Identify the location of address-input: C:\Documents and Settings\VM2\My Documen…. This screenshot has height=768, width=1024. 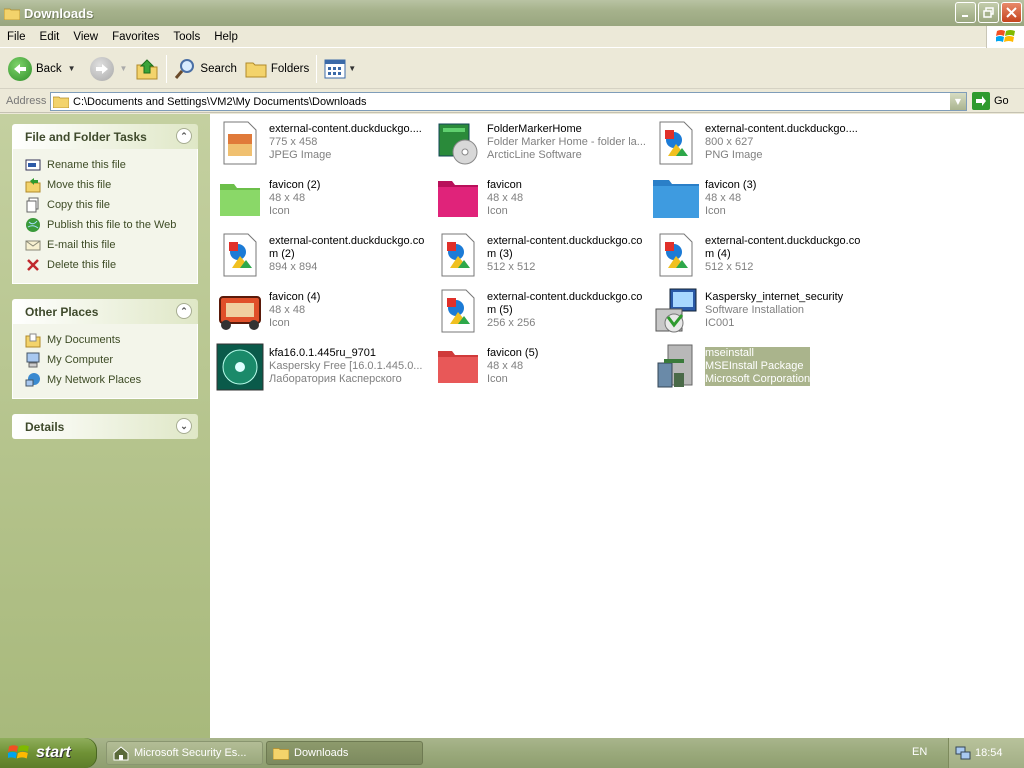
(508, 101).